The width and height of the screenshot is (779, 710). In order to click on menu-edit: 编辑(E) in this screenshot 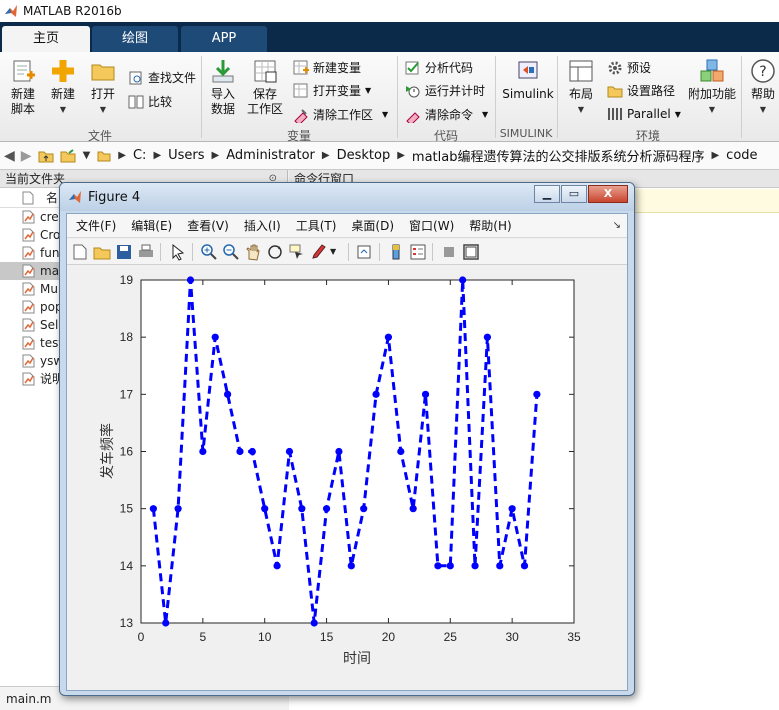, I will do `click(151, 225)`.